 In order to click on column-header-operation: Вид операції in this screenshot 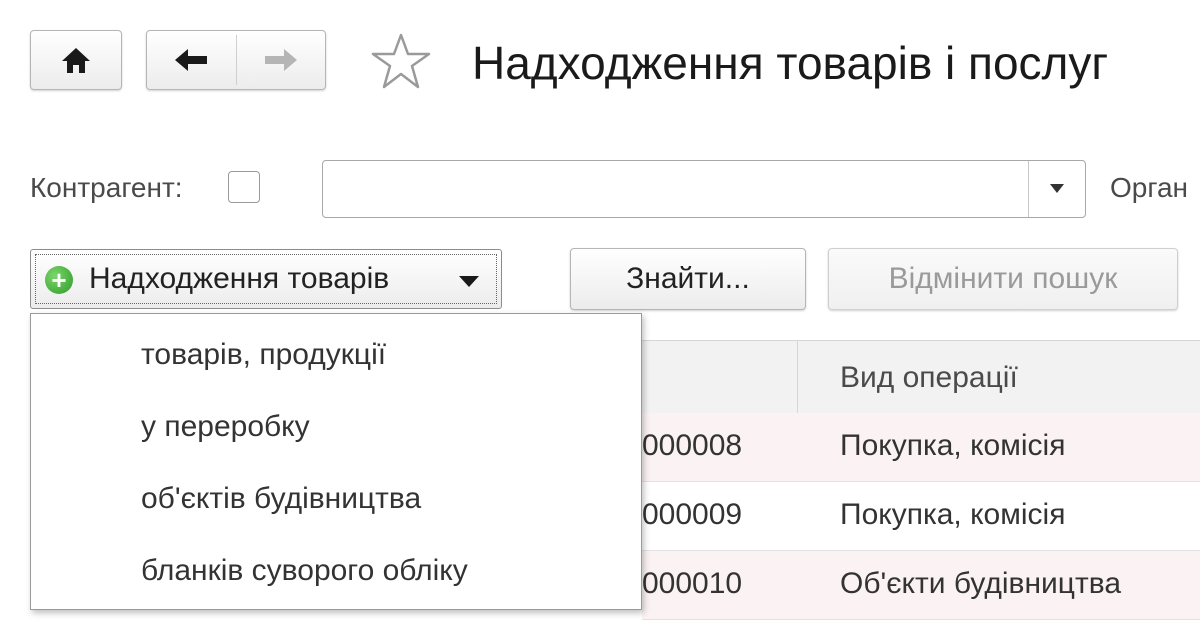, I will do `click(929, 378)`.